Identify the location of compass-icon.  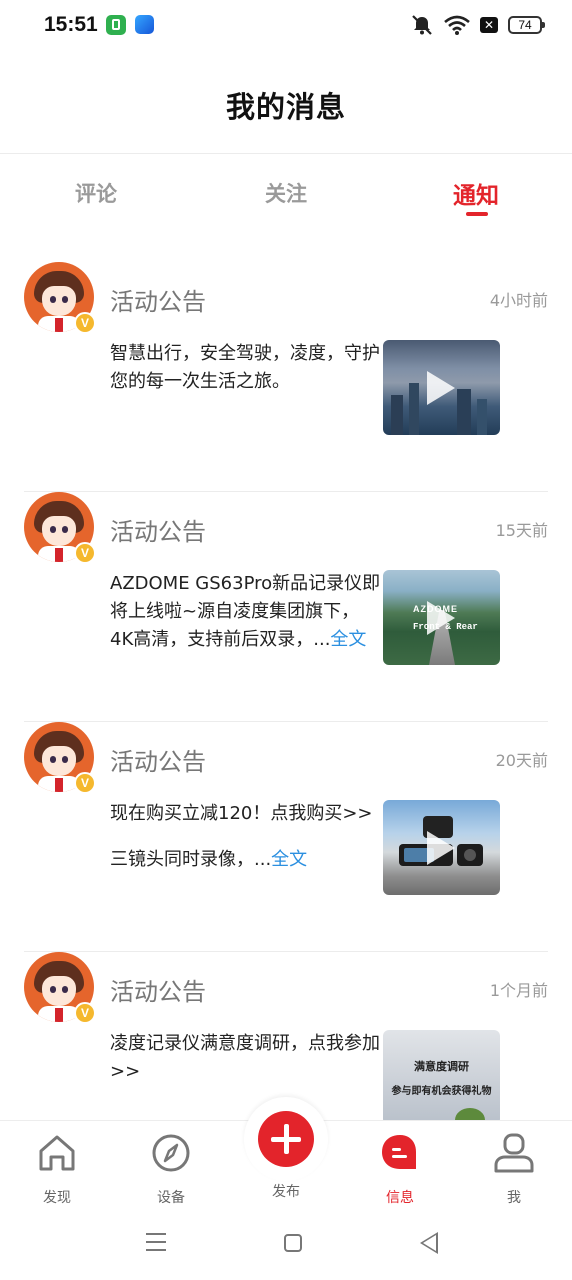
(171, 1153).